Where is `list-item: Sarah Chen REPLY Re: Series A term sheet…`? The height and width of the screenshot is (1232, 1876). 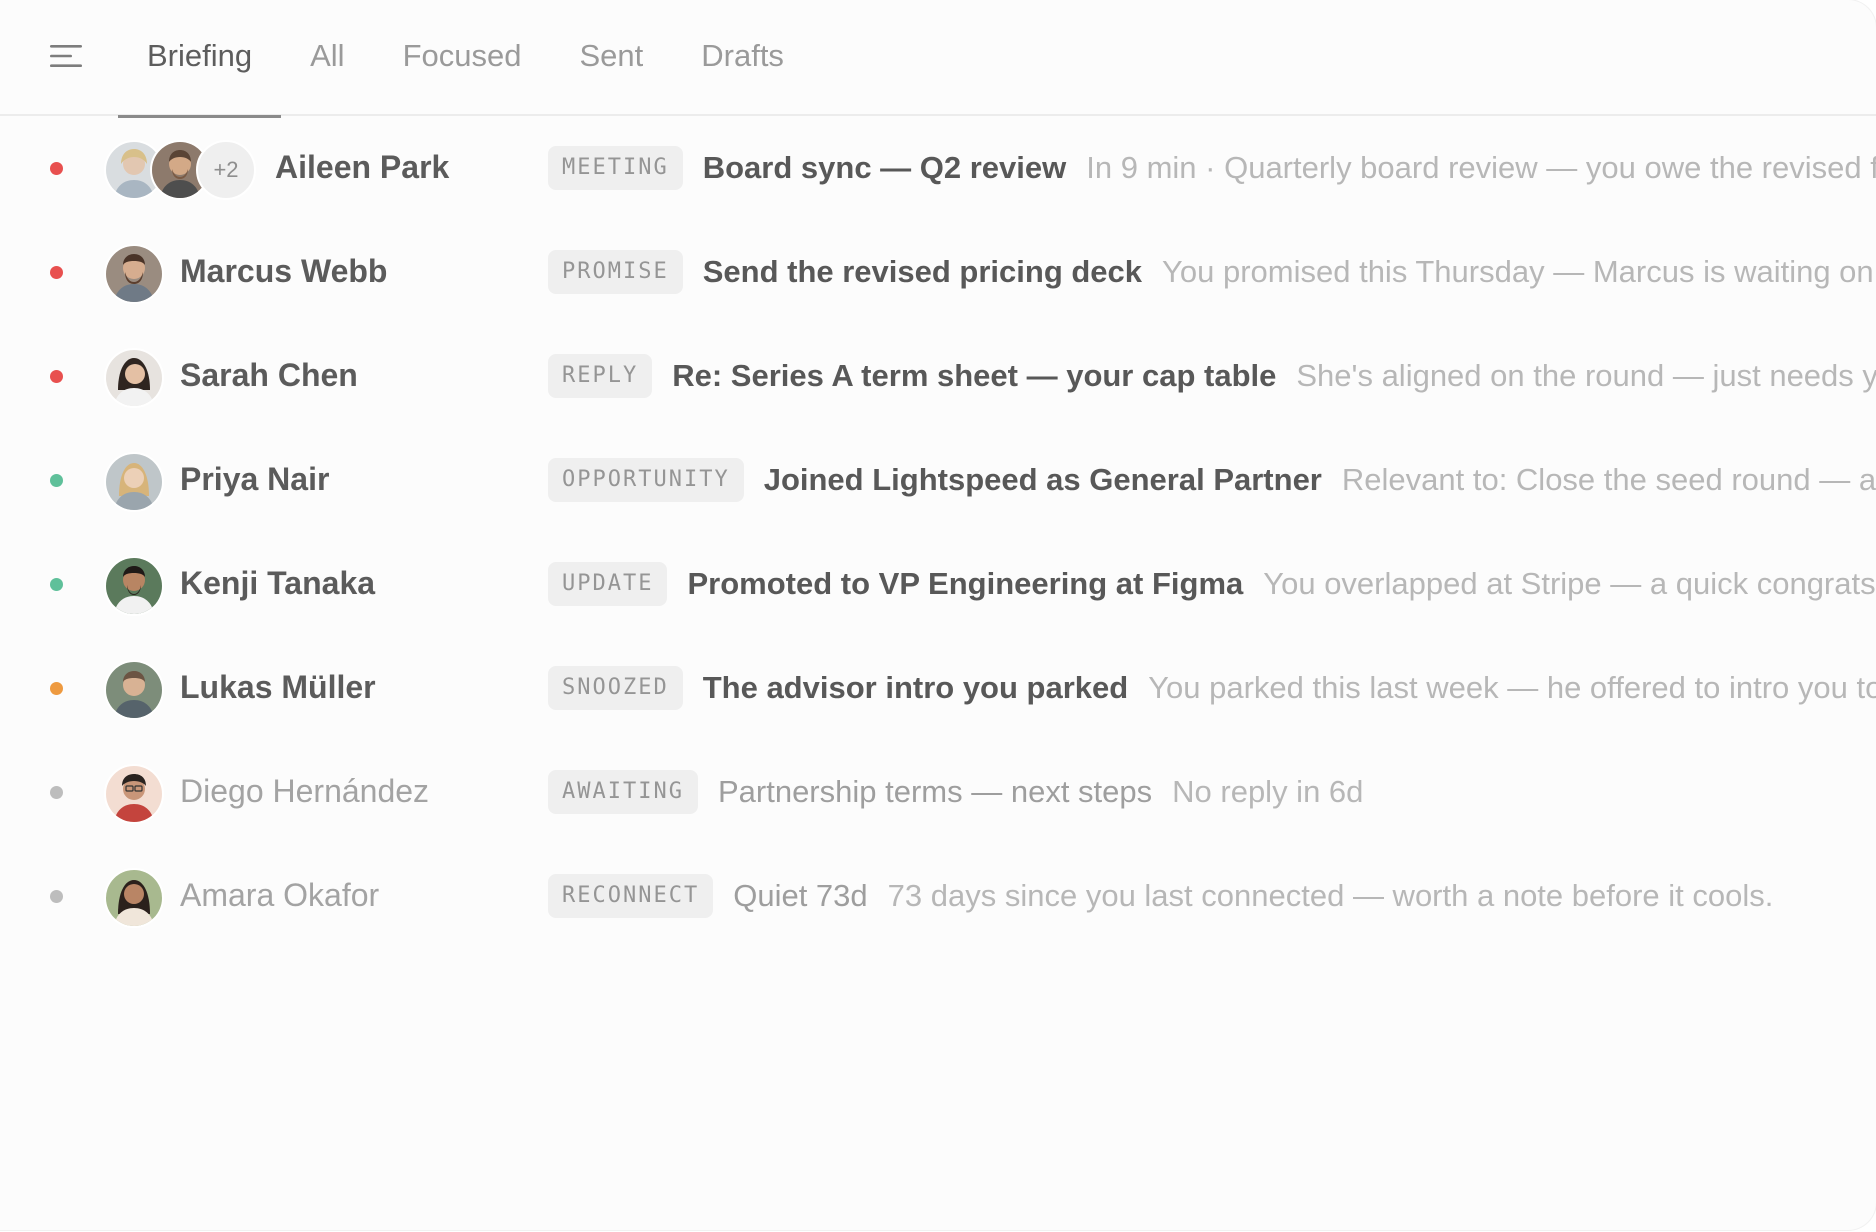 list-item: Sarah Chen REPLY Re: Series A term sheet… is located at coordinates (938, 376).